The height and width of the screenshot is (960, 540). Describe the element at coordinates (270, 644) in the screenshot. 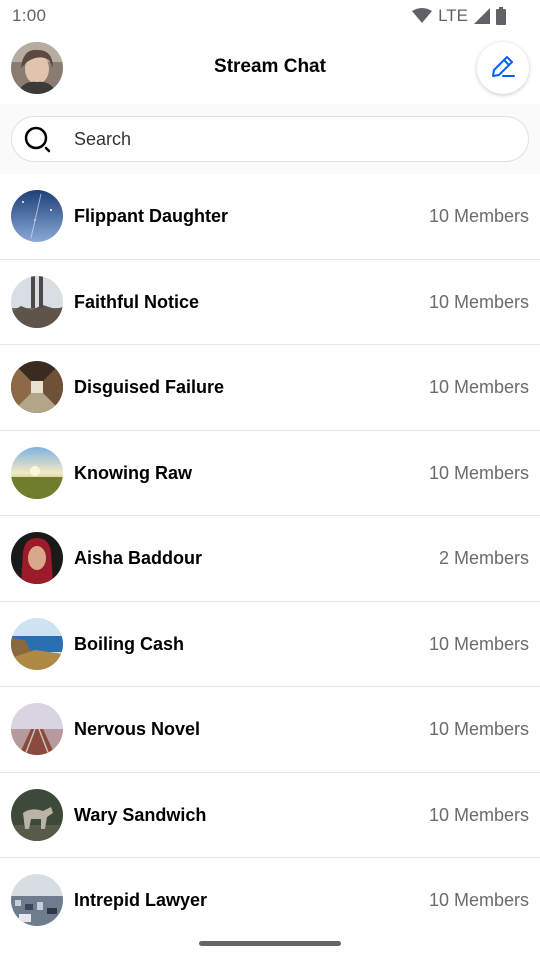

I see `channel-row-boiling-cash: Boiling Cash 10 Members` at that location.